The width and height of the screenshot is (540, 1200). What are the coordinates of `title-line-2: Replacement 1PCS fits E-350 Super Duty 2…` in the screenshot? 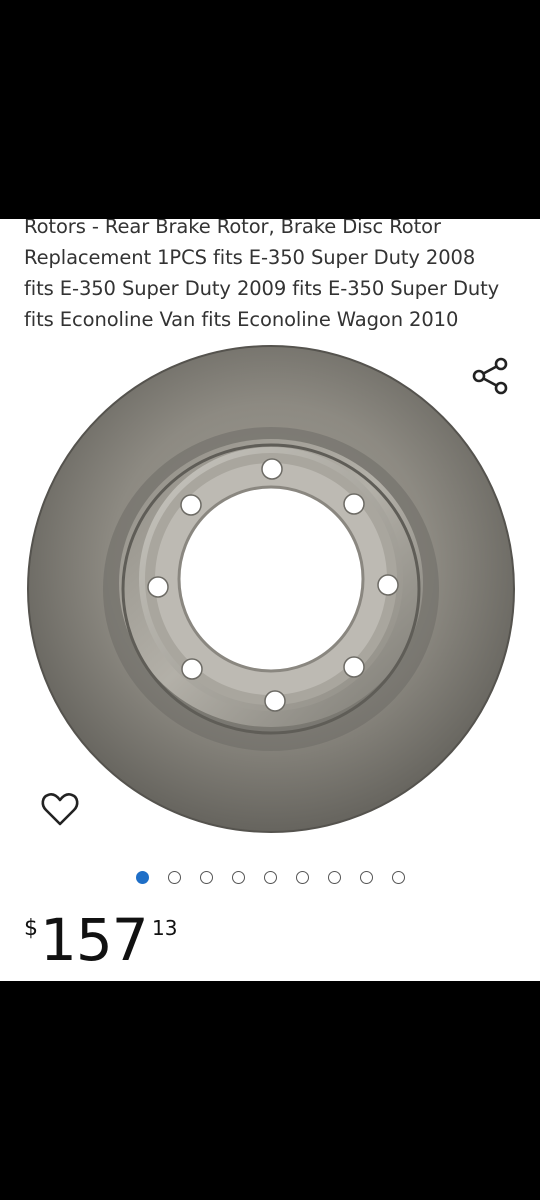 It's located at (250, 257).